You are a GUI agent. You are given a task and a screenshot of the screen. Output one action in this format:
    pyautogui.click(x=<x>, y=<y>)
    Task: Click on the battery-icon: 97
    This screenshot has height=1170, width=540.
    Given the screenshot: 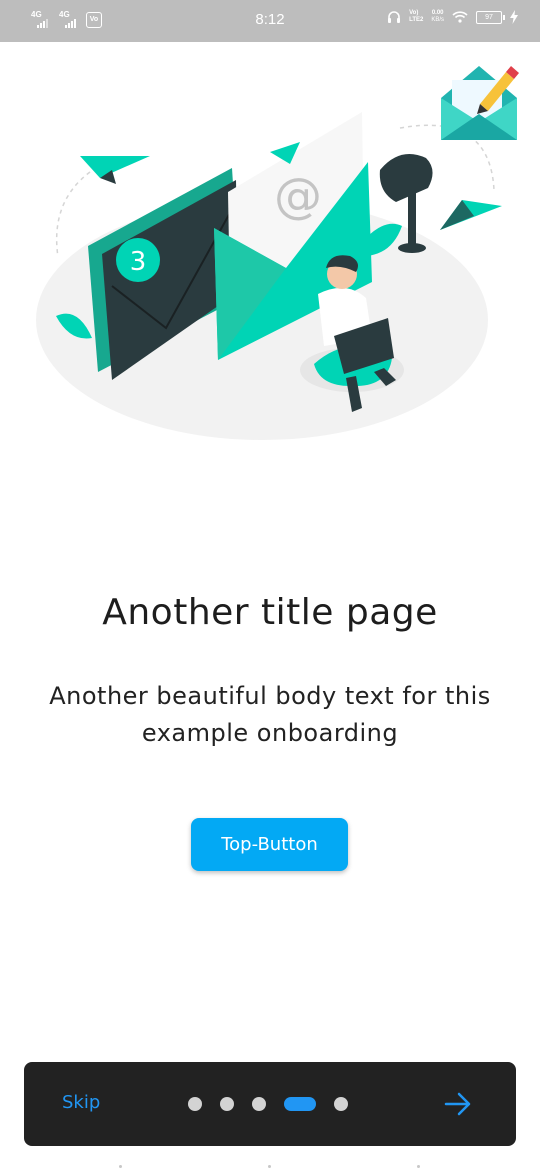 What is the action you would take?
    pyautogui.click(x=490, y=17)
    